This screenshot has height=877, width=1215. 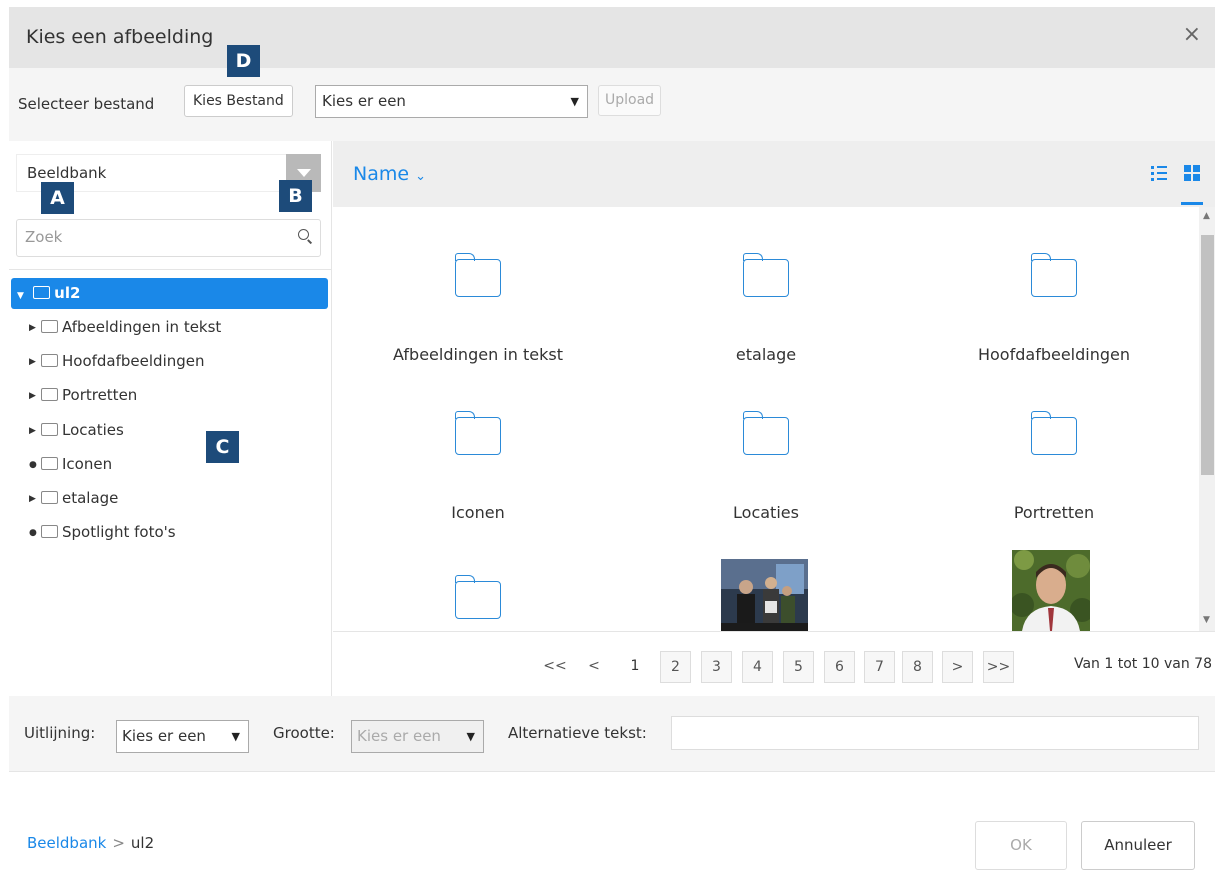 I want to click on folder-tile-afbeeldingen-in-tekst: Afbeeldingen in tekst, so click(x=478, y=308).